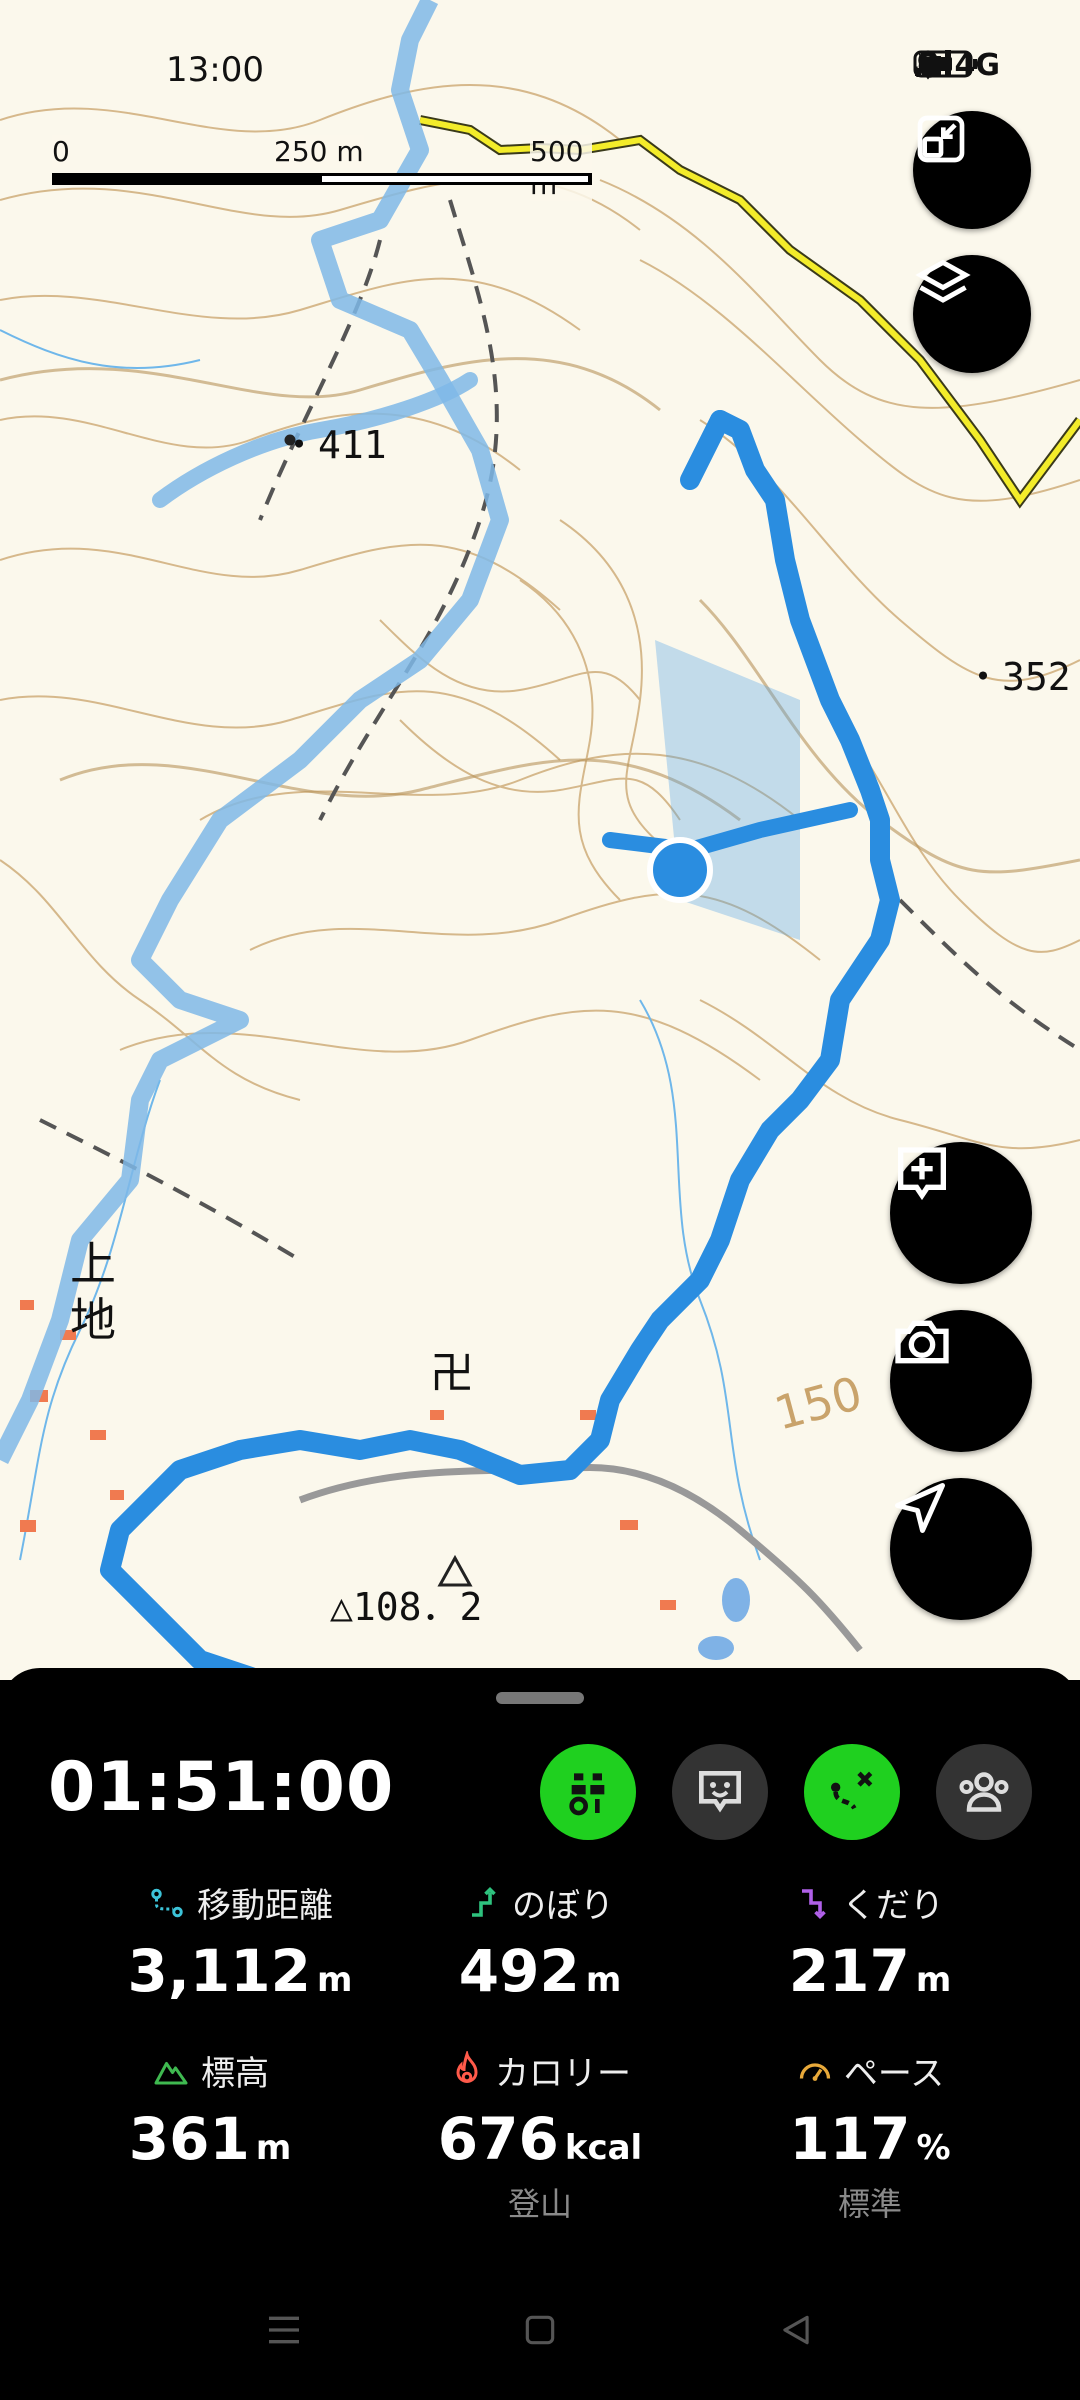 This screenshot has height=2400, width=1080. I want to click on stat-ascent-label: のぼり, so click(563, 1906).